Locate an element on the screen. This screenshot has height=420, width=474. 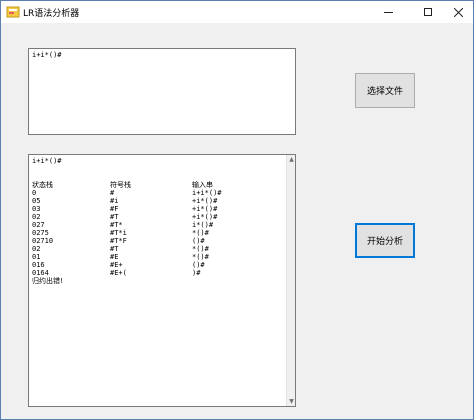
table-row: 05 #i +i*()# is located at coordinates (147, 201).